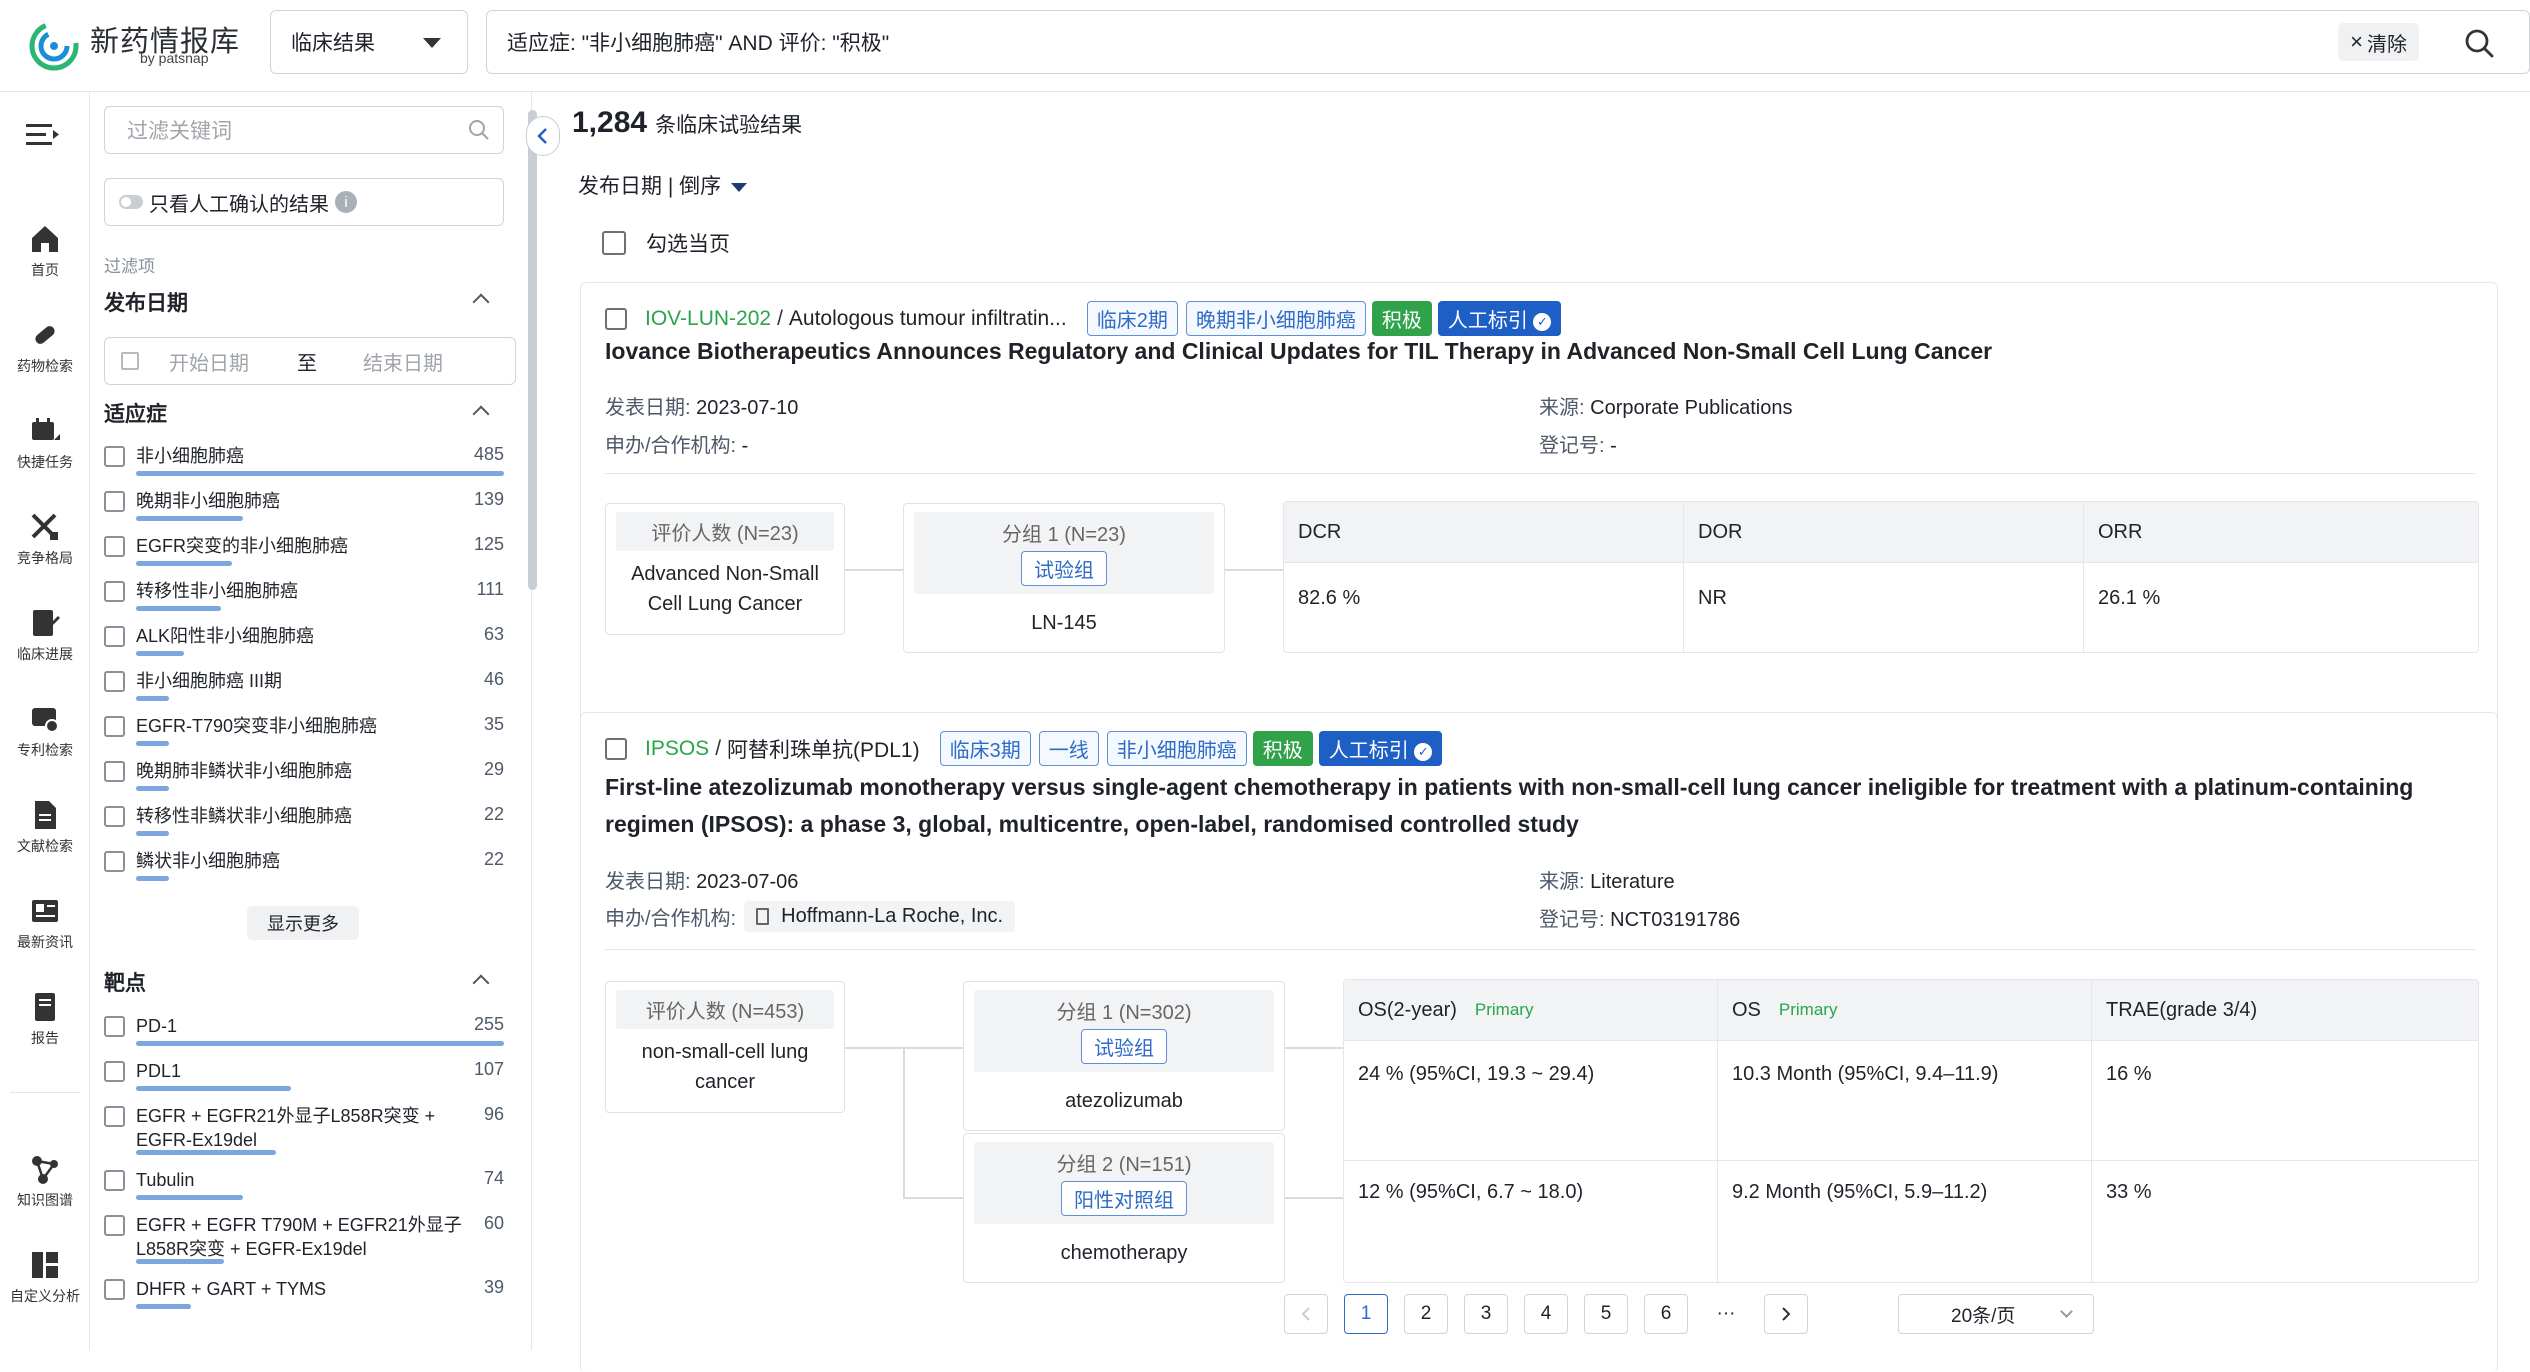  I want to click on page-button: 6, so click(1666, 1314).